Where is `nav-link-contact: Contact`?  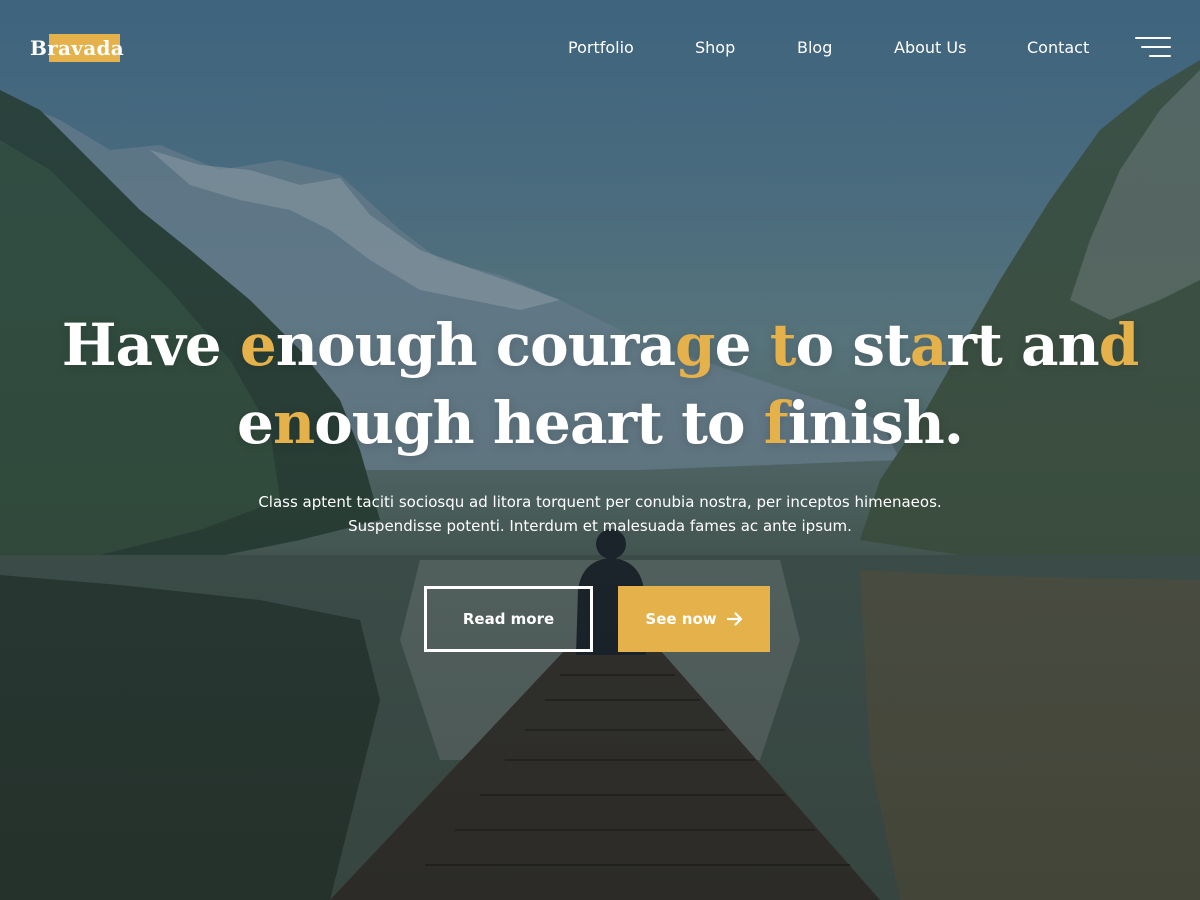 nav-link-contact: Contact is located at coordinates (1058, 47).